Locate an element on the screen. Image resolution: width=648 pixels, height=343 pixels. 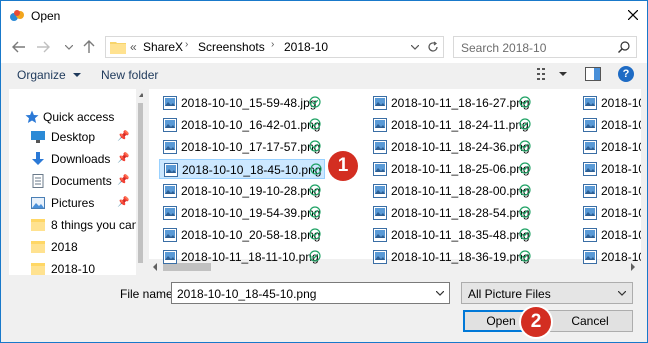
new-folder-button: New folder is located at coordinates (129, 75).